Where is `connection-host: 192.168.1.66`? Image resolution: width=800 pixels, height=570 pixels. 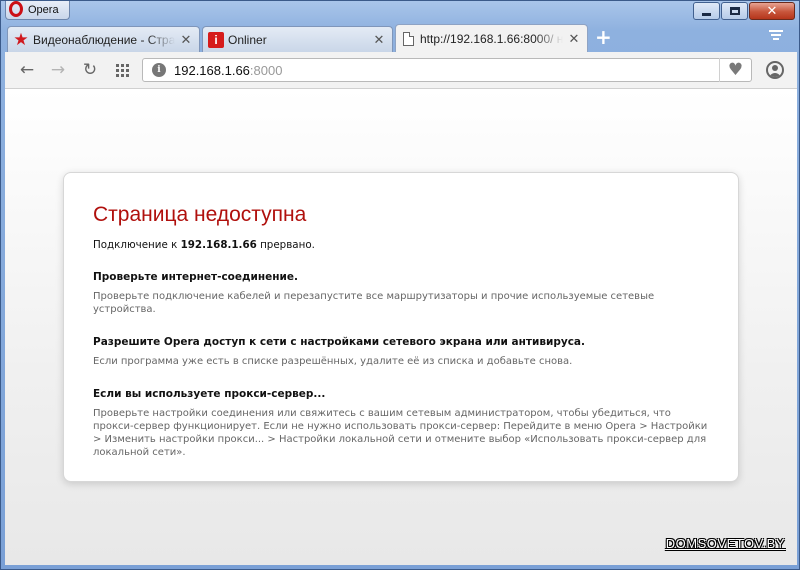
connection-host: 192.168.1.66 is located at coordinates (218, 245).